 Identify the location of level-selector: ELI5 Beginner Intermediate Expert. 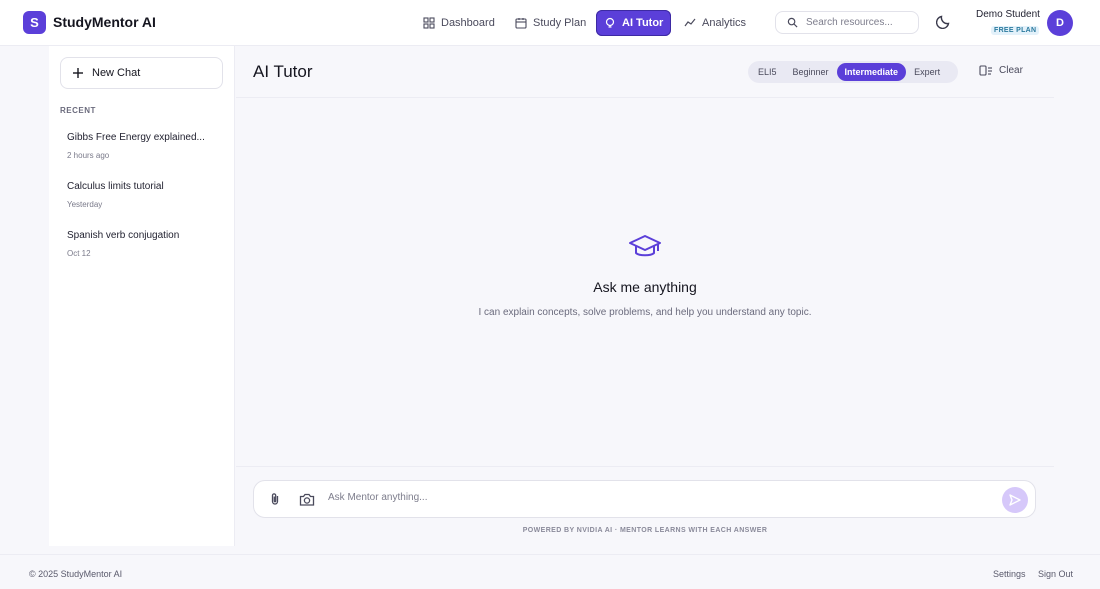
(853, 72).